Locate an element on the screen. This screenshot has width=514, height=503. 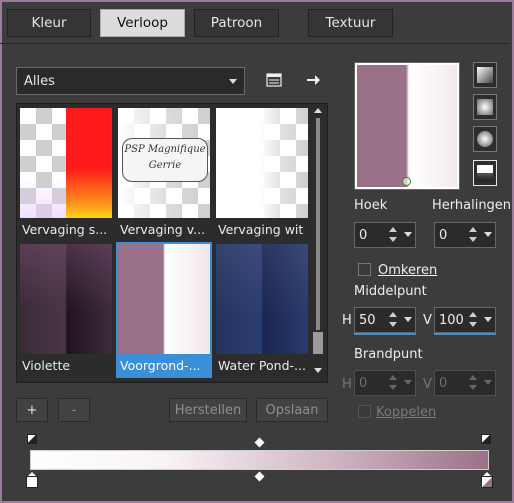
save-button: Opslaan is located at coordinates (292, 410).